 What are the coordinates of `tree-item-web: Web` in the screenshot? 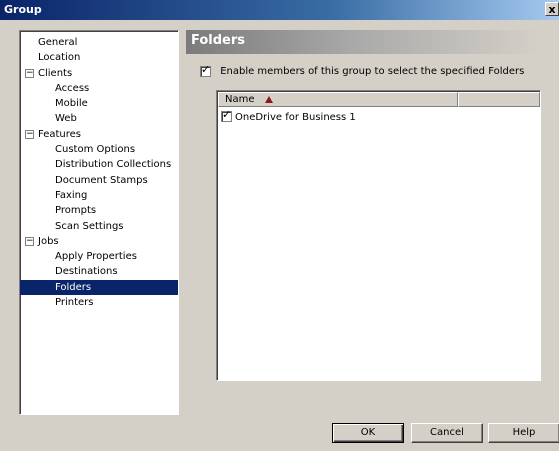 It's located at (99, 118).